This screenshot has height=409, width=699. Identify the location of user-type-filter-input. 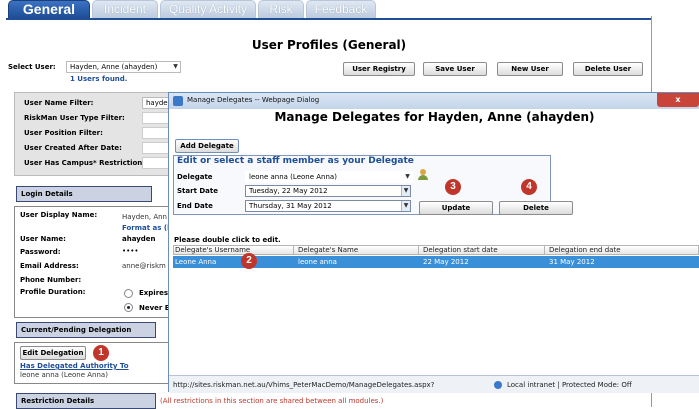
(156, 118).